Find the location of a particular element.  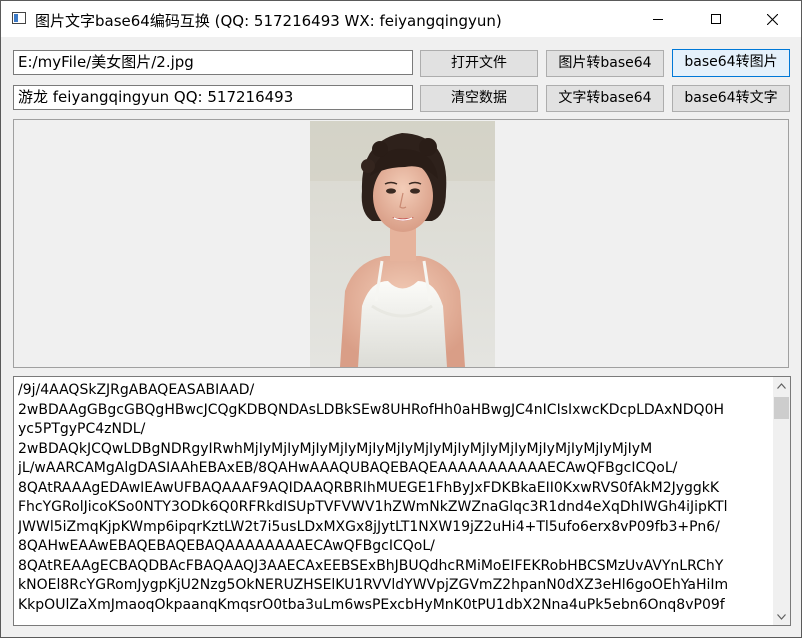

base64-to-text-button: base64转文字 is located at coordinates (731, 98).